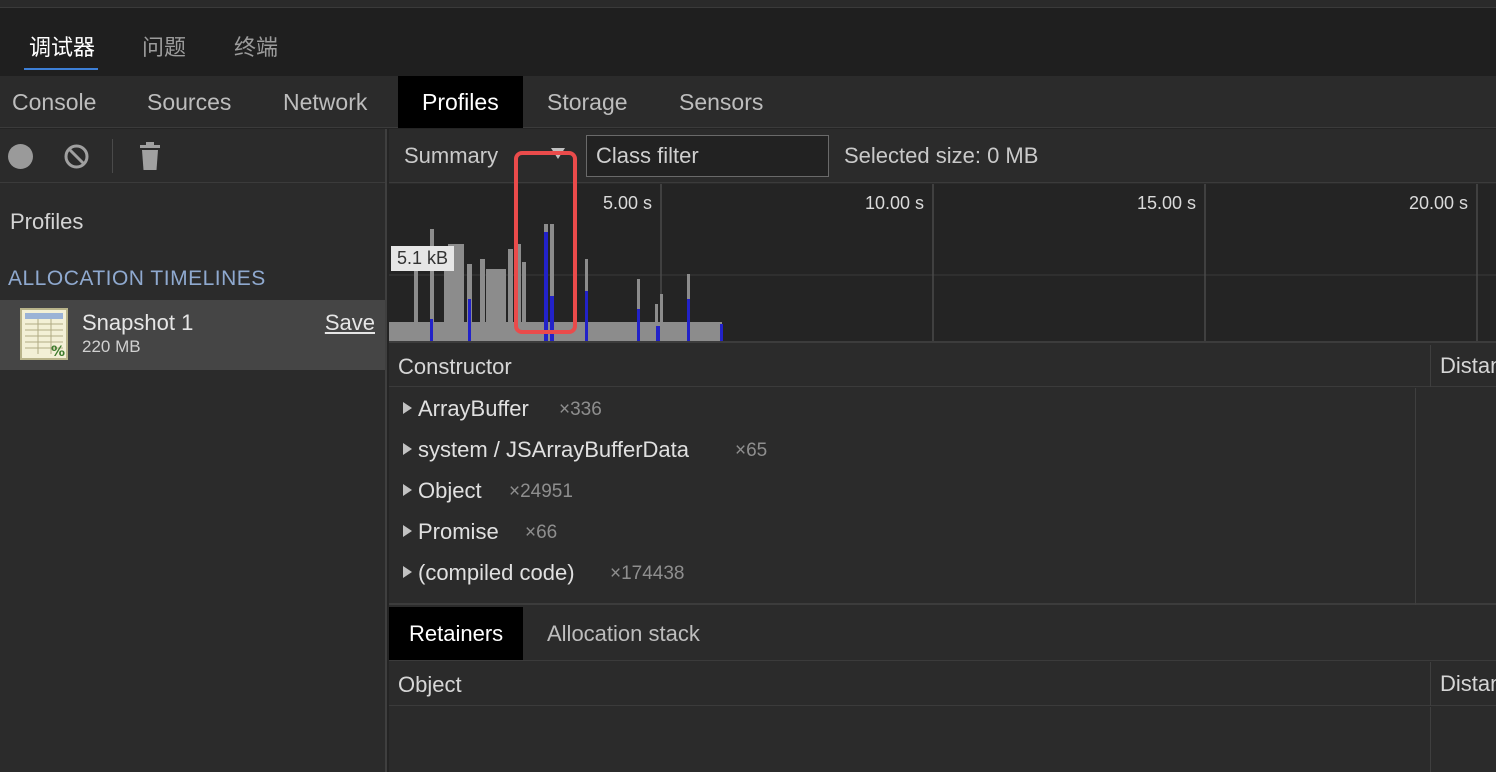 The height and width of the screenshot is (772, 1496). I want to click on timeline-tick-label: 10.00 s, so click(895, 203).